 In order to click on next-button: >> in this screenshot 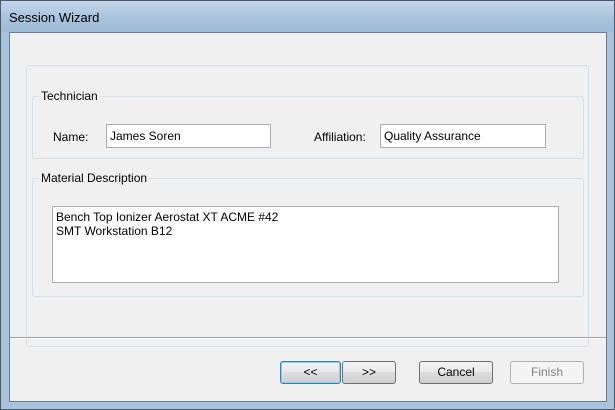, I will do `click(369, 372)`.